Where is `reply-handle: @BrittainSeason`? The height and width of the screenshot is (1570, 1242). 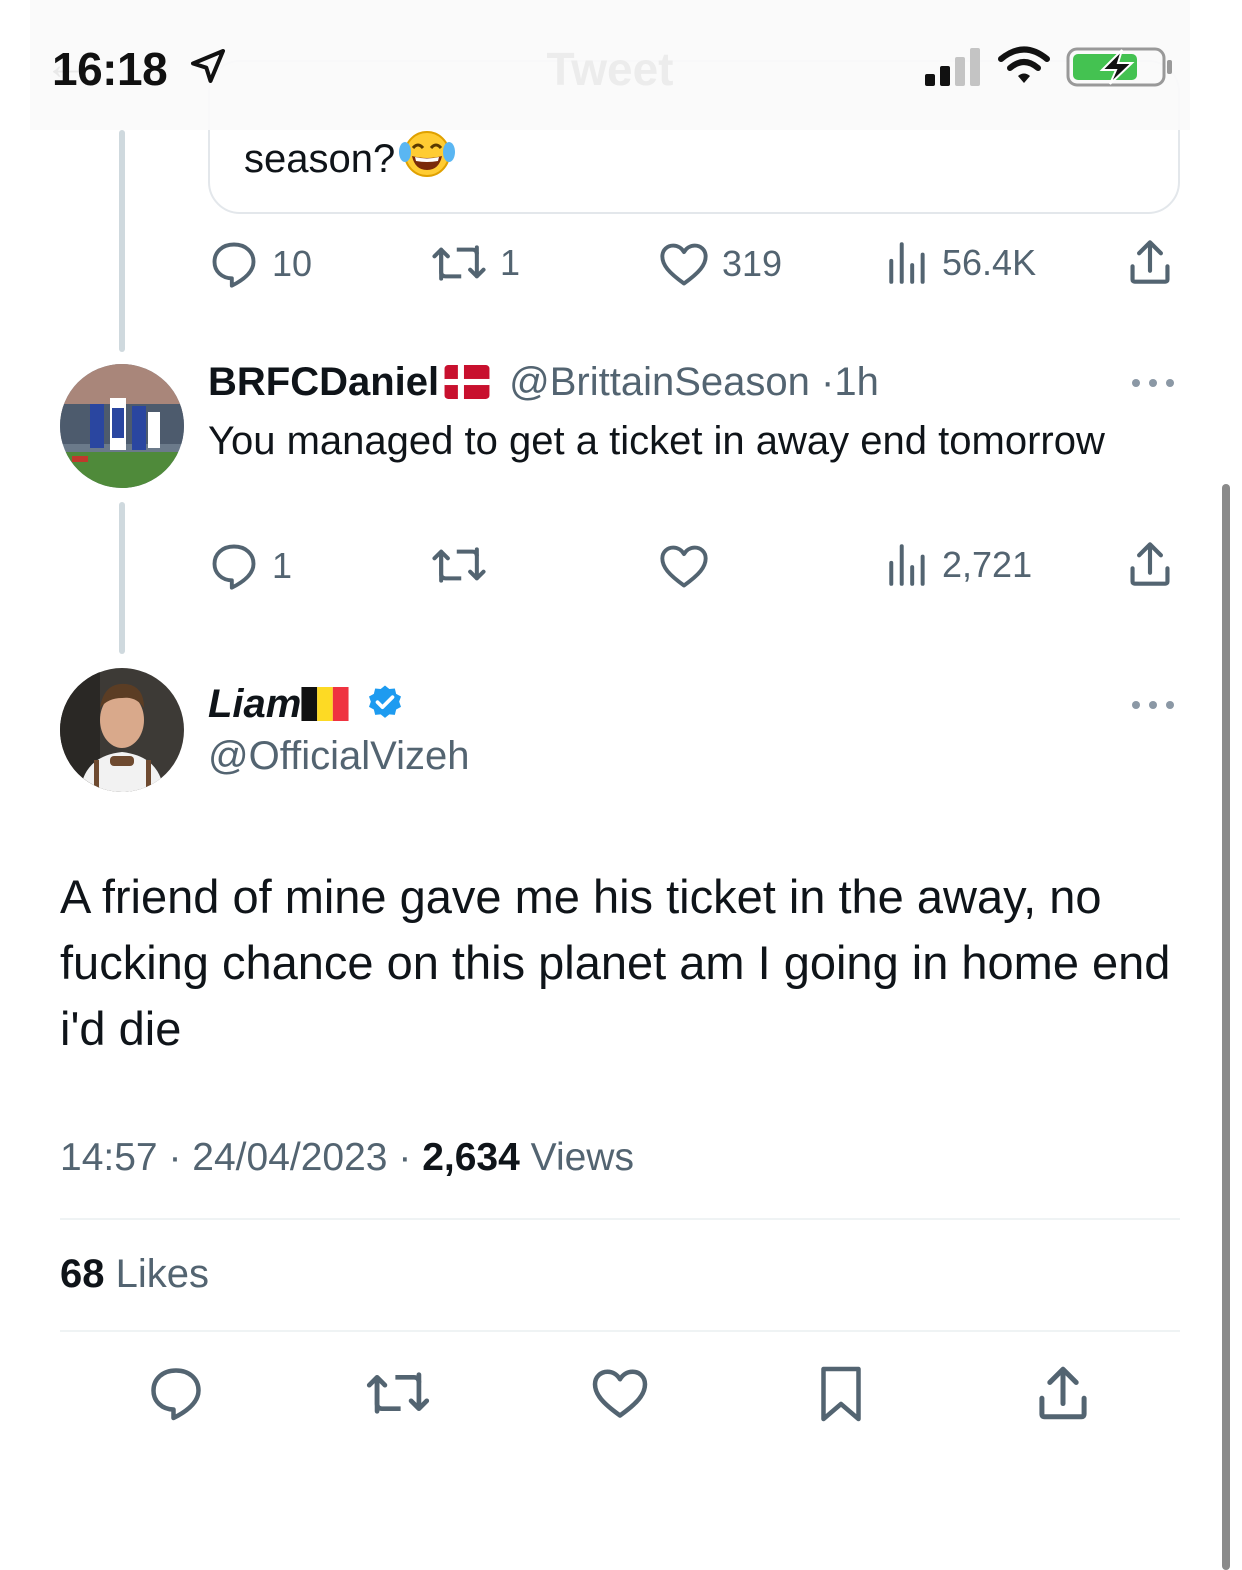
reply-handle: @BrittainSeason is located at coordinates (659, 382).